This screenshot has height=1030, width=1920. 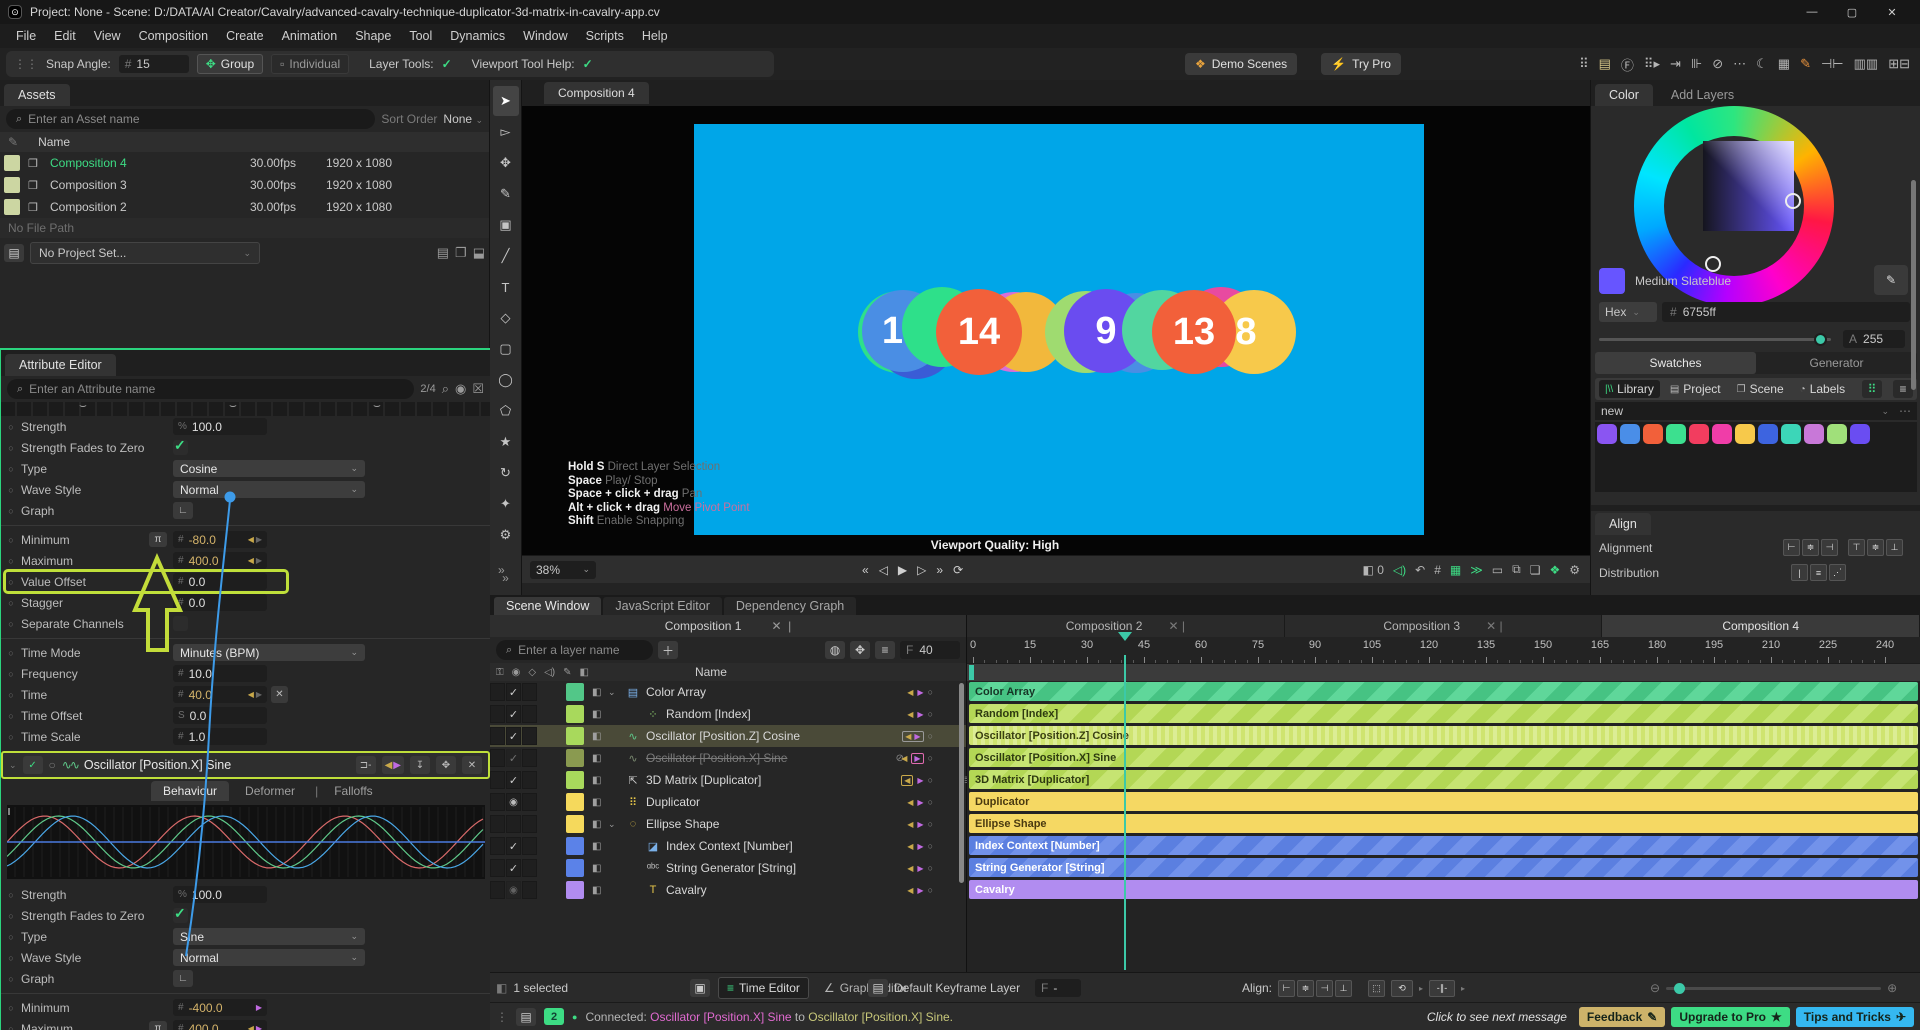 I want to click on list-icon: ⊐-, so click(x=365, y=765).